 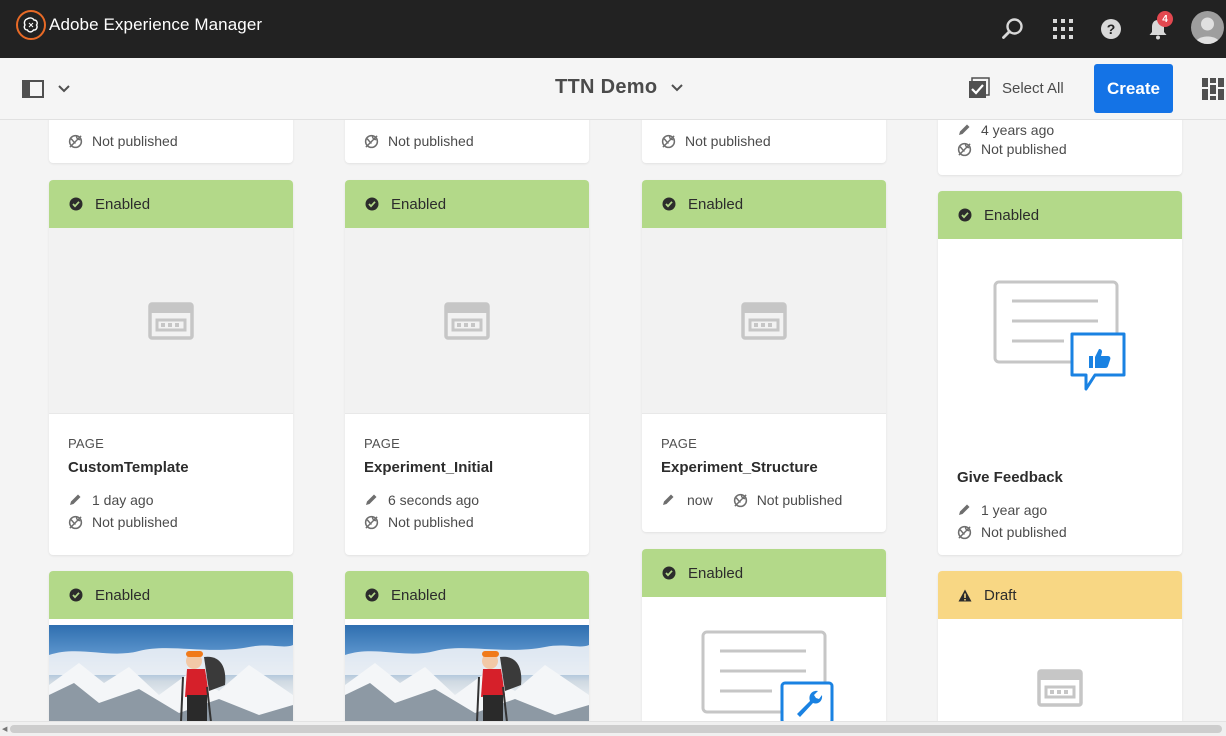 I want to click on help-icon: ?, so click(x=1111, y=29).